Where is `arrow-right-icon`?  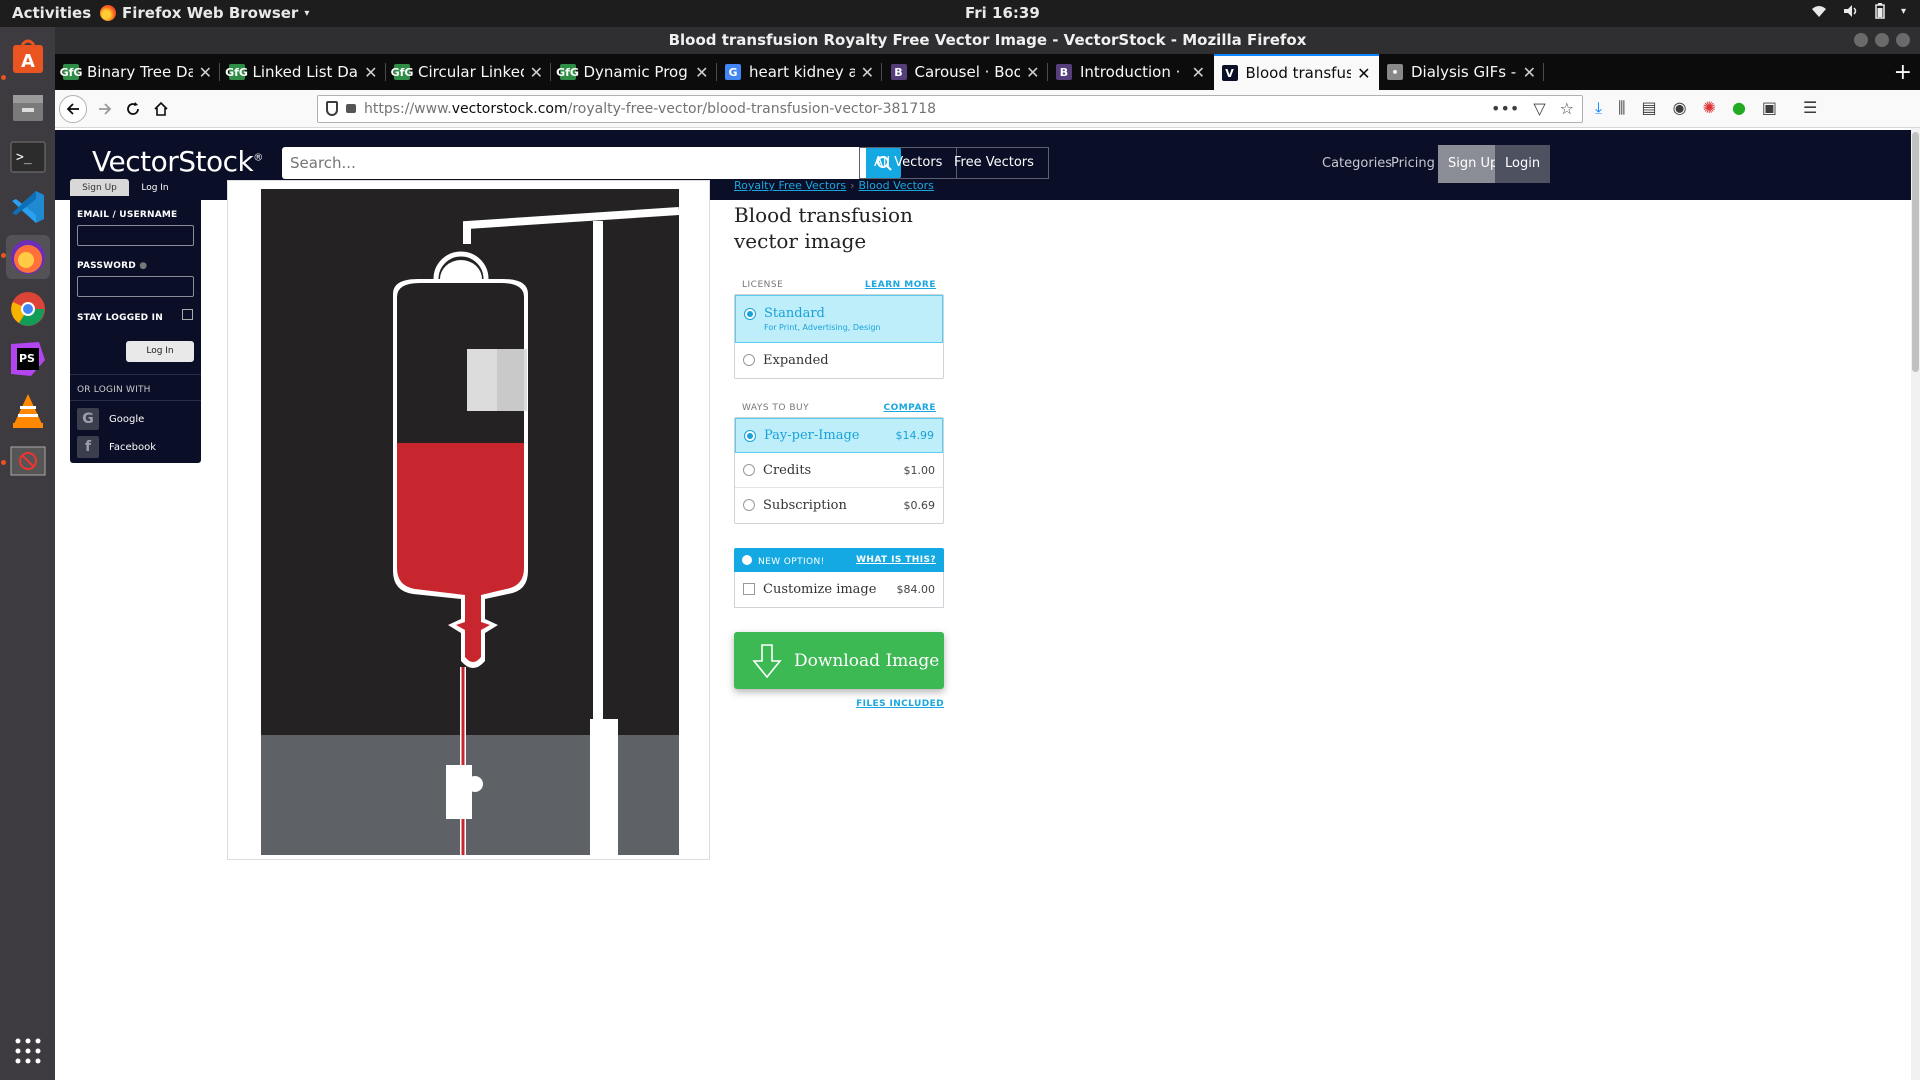 arrow-right-icon is located at coordinates (105, 109).